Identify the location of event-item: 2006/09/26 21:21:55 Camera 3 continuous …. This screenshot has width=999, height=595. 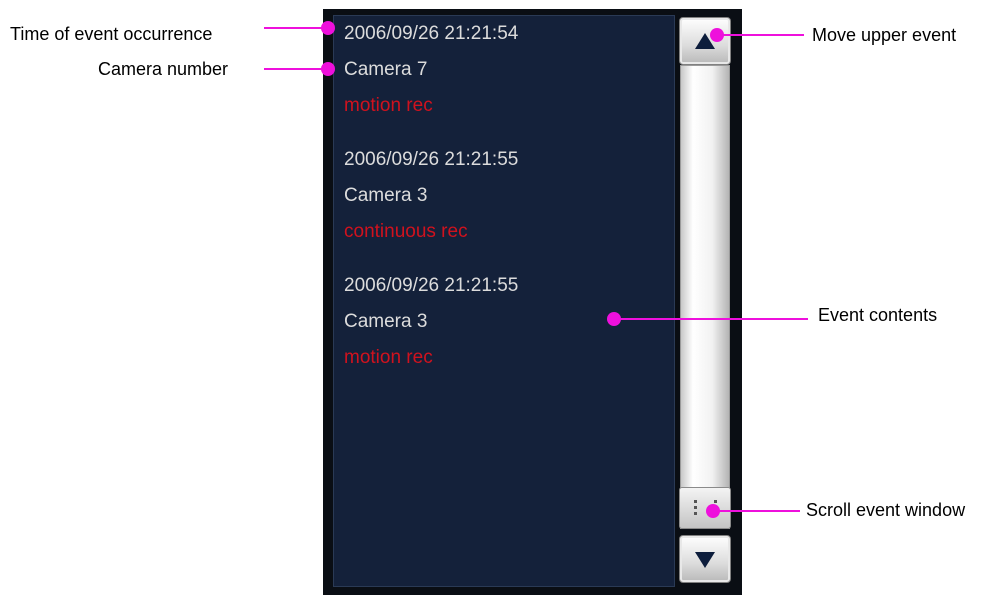
(431, 196).